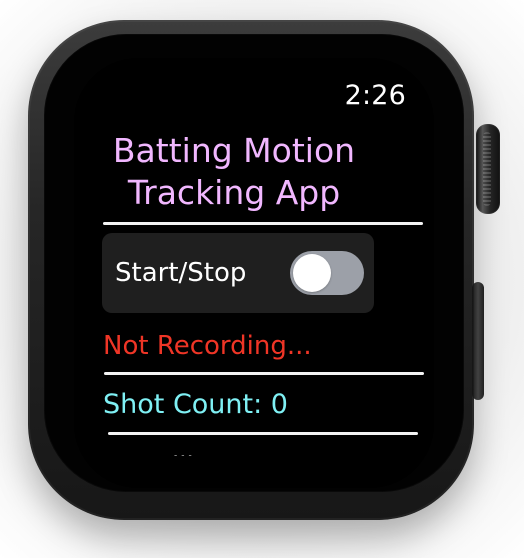 The height and width of the screenshot is (558, 524). Describe the element at coordinates (488, 169) in the screenshot. I see `crown-icon` at that location.